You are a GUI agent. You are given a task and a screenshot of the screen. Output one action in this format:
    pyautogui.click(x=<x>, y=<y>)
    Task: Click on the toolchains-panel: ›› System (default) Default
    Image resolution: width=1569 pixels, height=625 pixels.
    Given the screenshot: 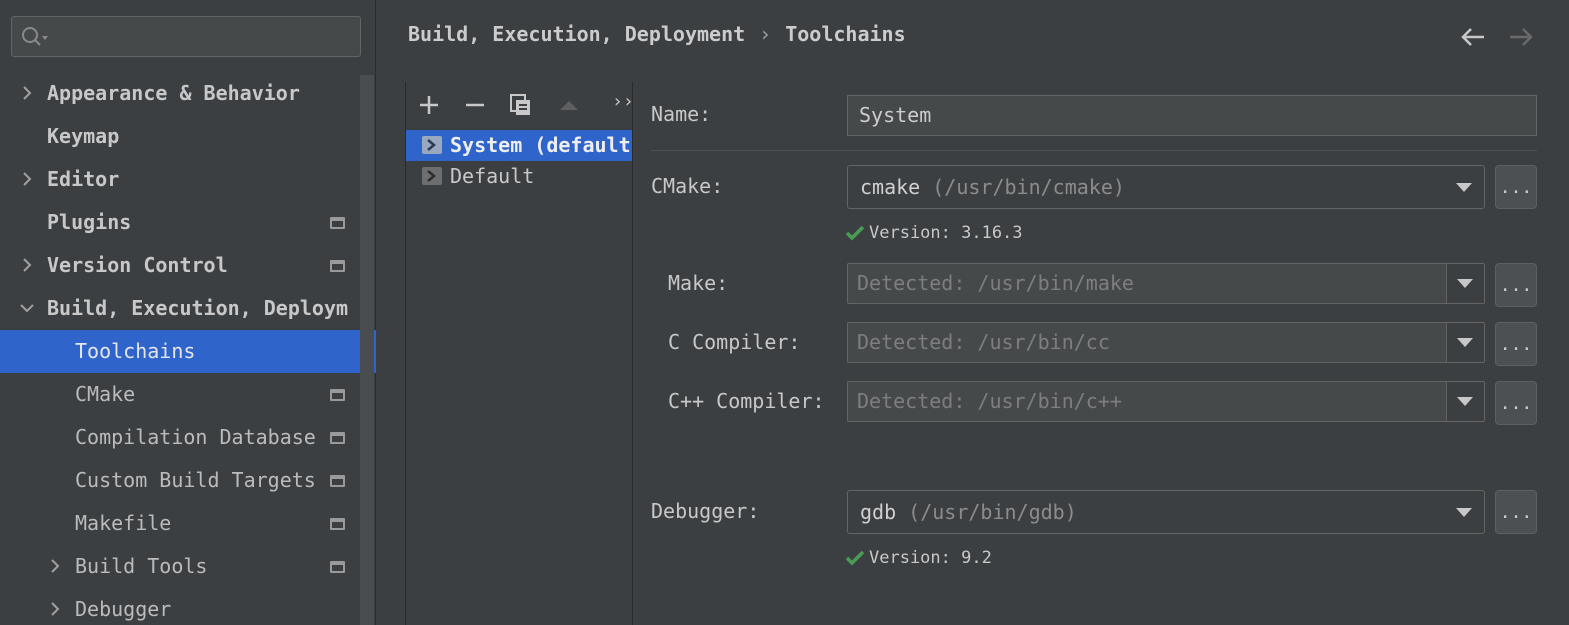 What is the action you would take?
    pyautogui.click(x=519, y=353)
    